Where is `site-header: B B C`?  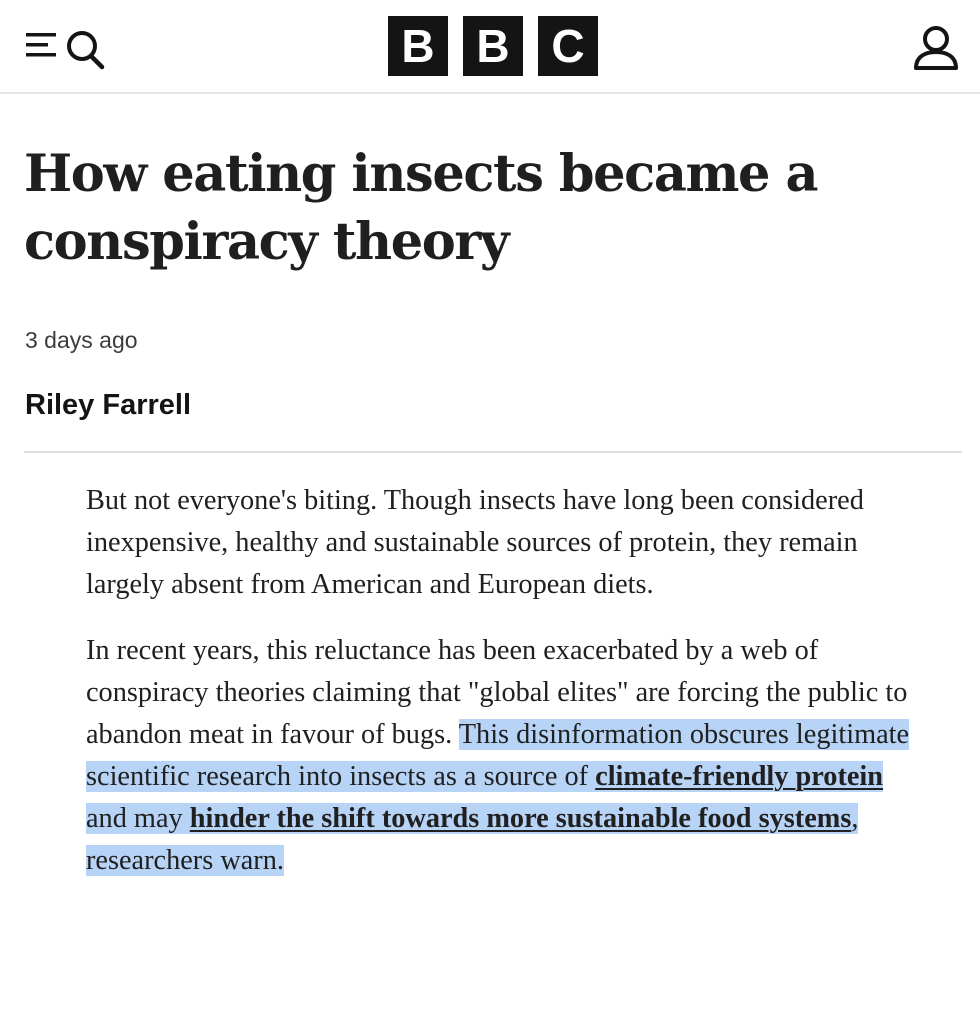
site-header: B B C is located at coordinates (490, 47).